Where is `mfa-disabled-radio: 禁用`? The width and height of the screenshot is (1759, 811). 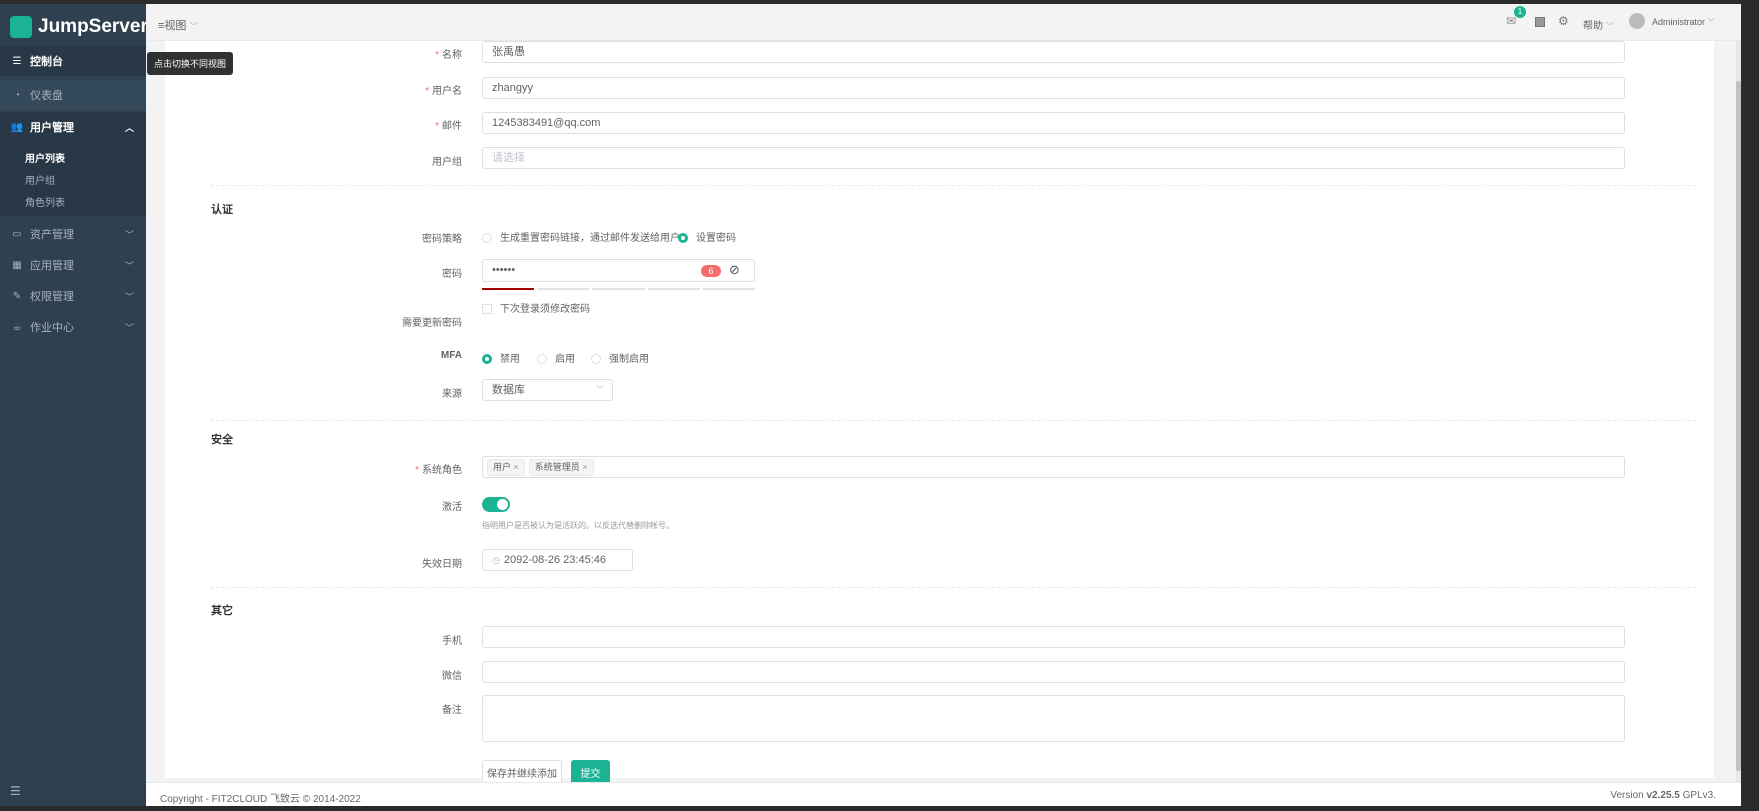
mfa-disabled-radio: 禁用 is located at coordinates (501, 357).